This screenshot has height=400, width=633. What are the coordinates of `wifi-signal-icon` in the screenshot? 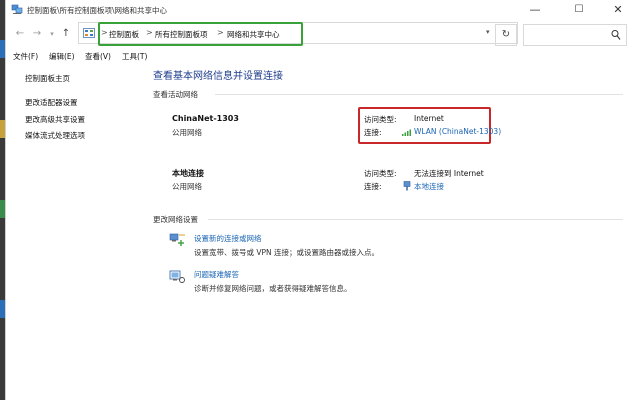 It's located at (406, 132).